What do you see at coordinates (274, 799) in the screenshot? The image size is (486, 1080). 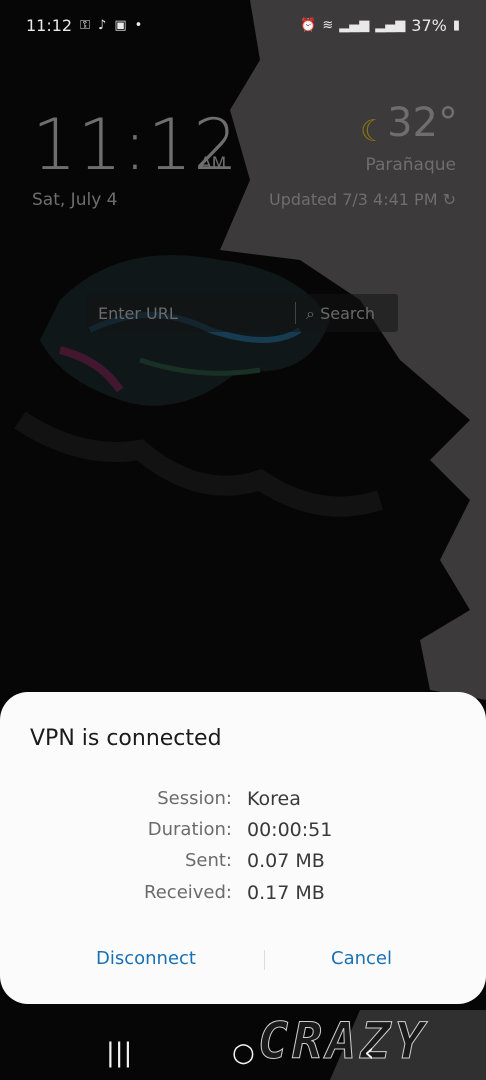 I see `info-value: Korea` at bounding box center [274, 799].